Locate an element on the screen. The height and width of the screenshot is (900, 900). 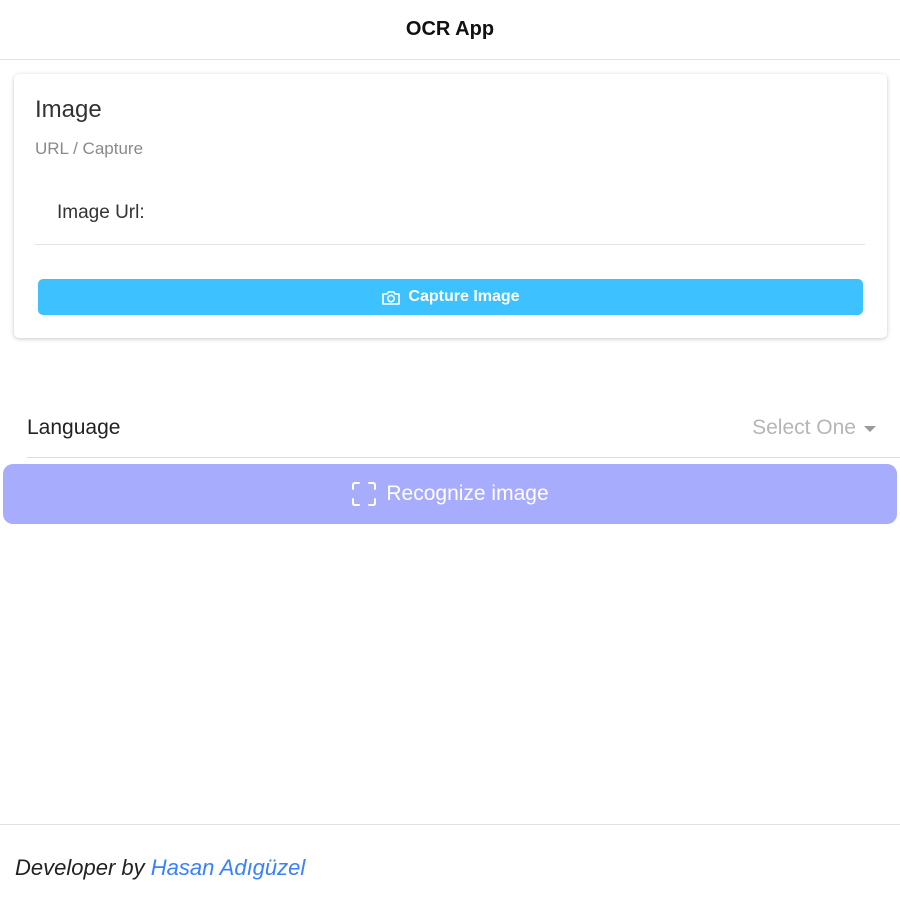
card-title: Image is located at coordinates (68, 109).